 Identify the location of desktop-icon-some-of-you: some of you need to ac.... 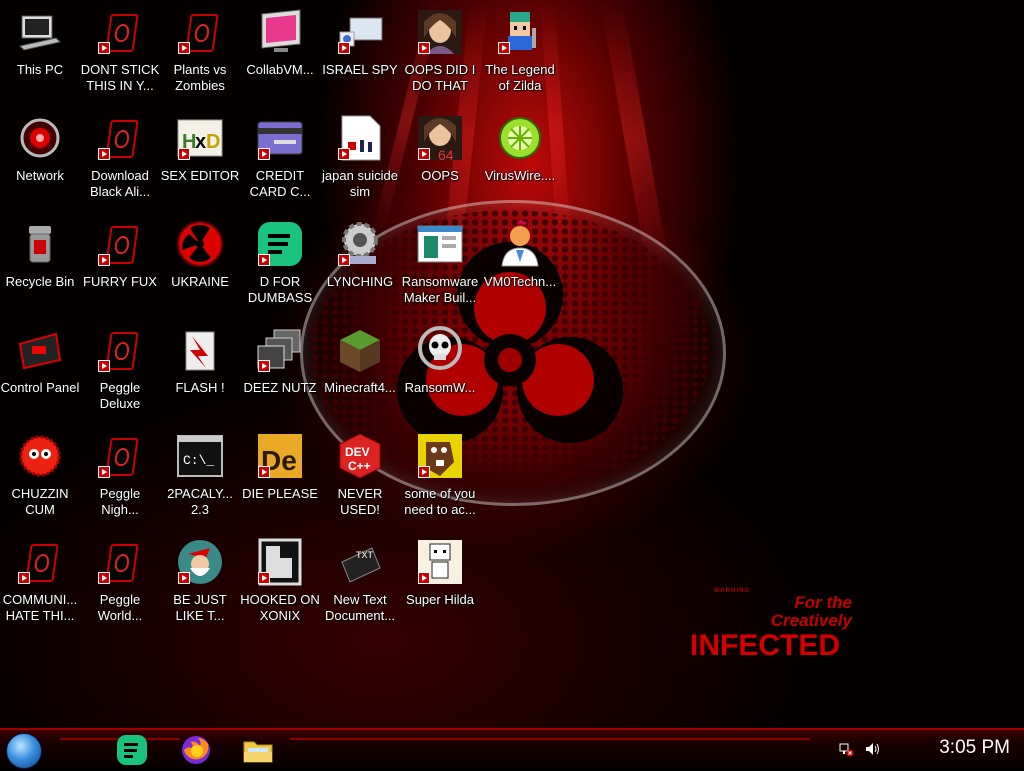
(440, 475).